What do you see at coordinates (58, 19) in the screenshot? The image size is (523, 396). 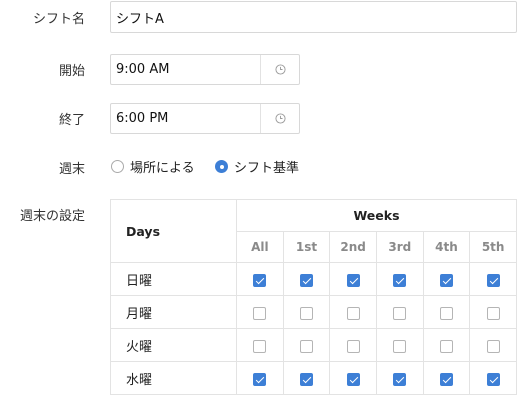 I see `shift-name-label: シフト名` at bounding box center [58, 19].